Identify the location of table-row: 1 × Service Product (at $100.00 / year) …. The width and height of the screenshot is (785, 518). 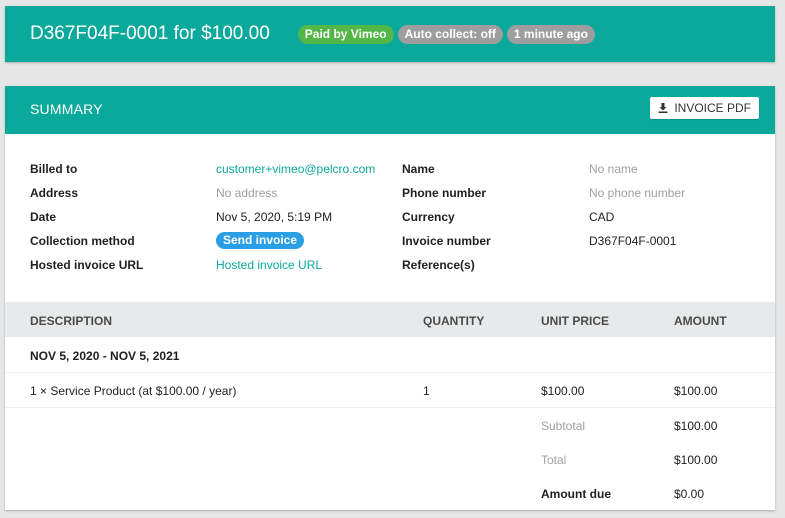
(390, 390).